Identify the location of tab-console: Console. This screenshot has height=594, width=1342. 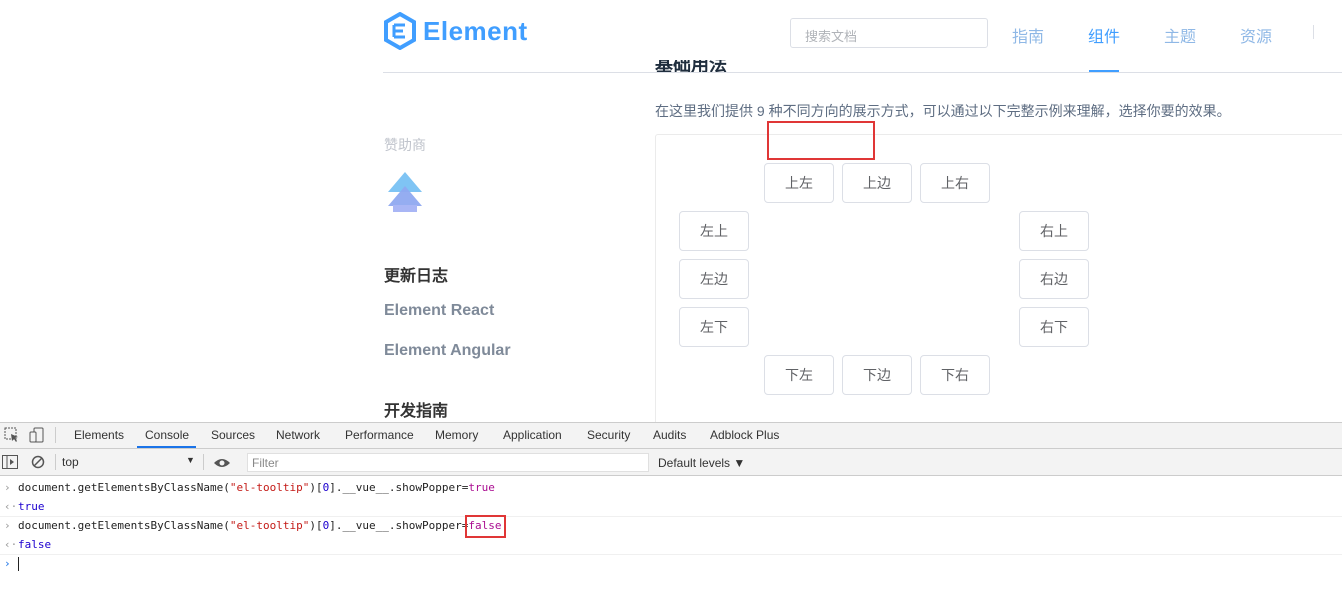
(167, 435).